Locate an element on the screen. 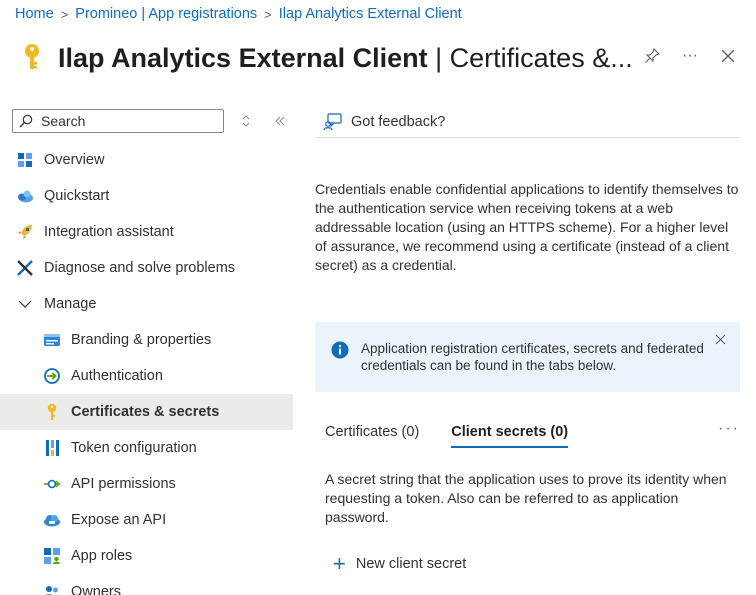 The image size is (756, 595). sidebar-item-label: Diagnose and solve problems is located at coordinates (140, 268).